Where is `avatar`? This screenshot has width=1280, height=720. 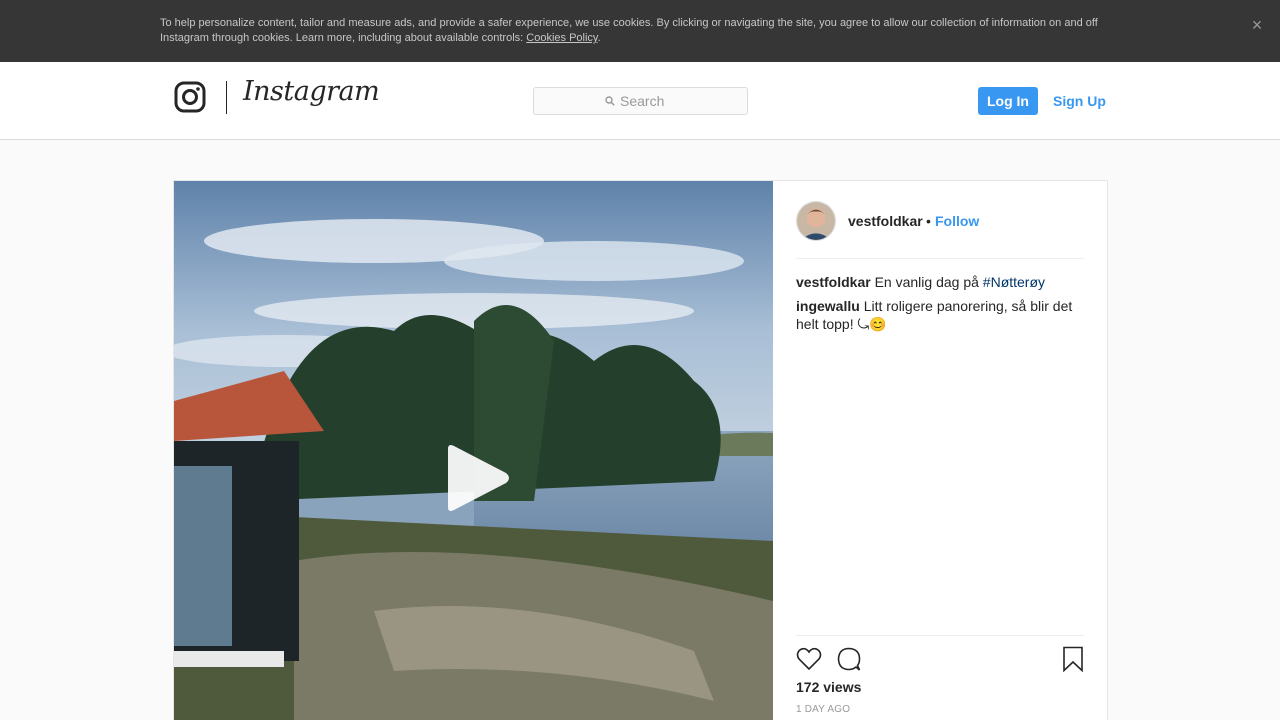 avatar is located at coordinates (816, 221).